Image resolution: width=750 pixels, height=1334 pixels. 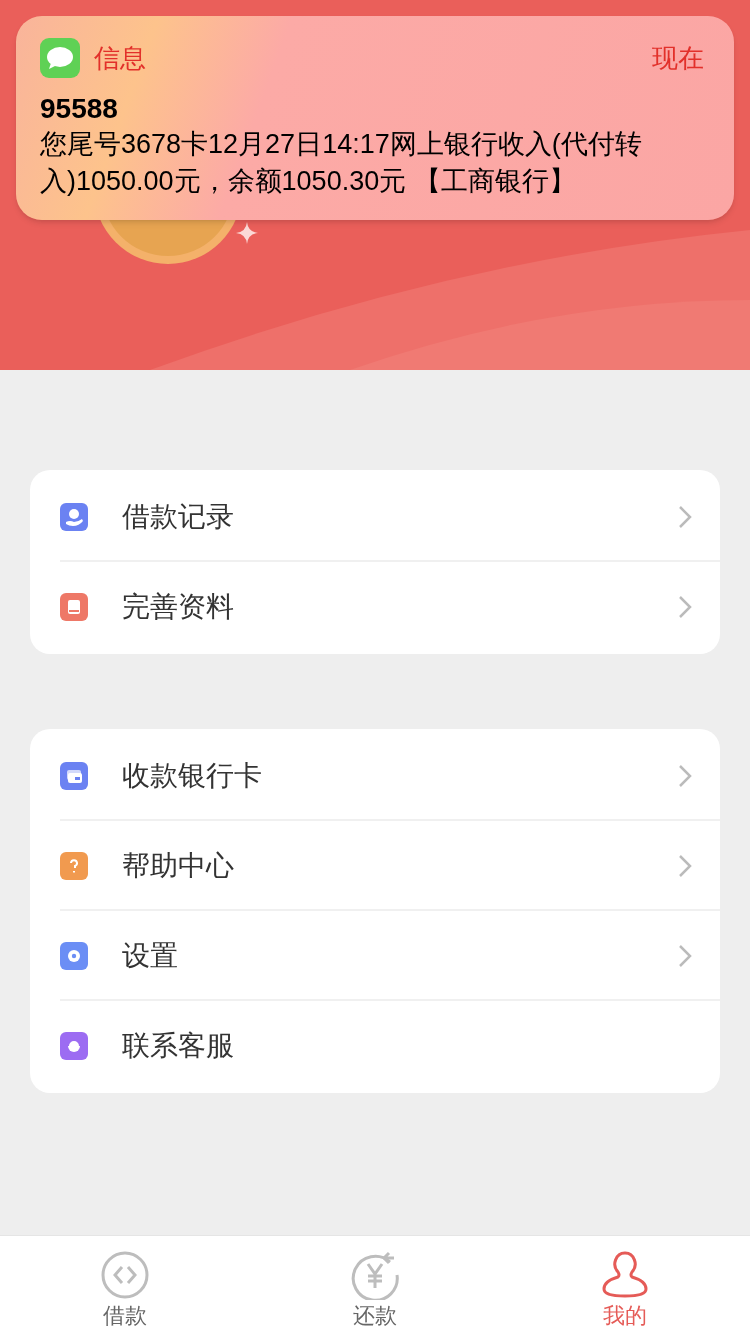 What do you see at coordinates (74, 607) in the screenshot?
I see `book-icon` at bounding box center [74, 607].